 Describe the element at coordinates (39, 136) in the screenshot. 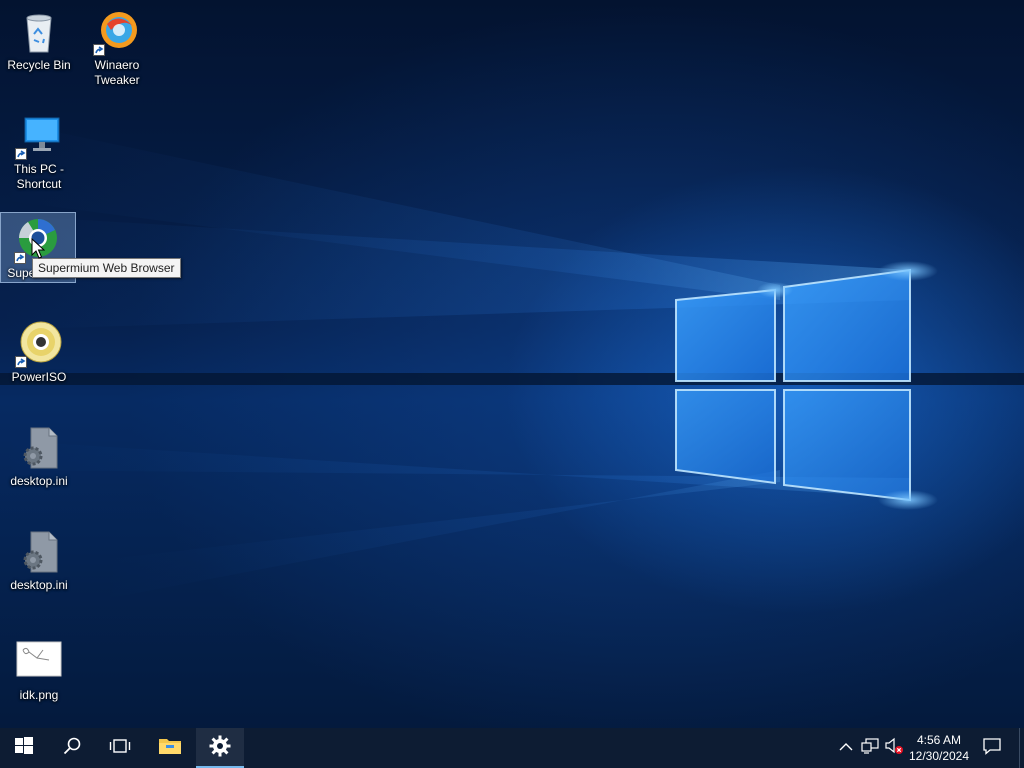

I see `this-pc-icon` at that location.